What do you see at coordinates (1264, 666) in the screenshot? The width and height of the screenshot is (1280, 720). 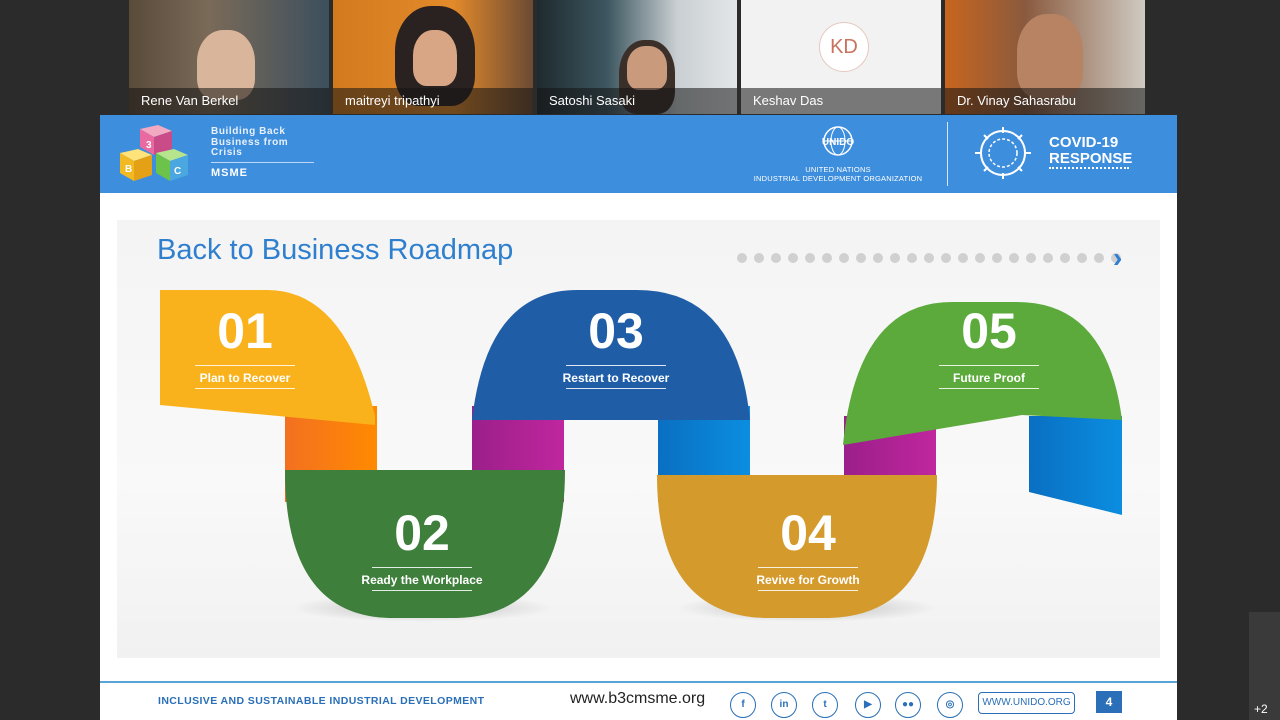 I see `more-participants-button: +2` at bounding box center [1264, 666].